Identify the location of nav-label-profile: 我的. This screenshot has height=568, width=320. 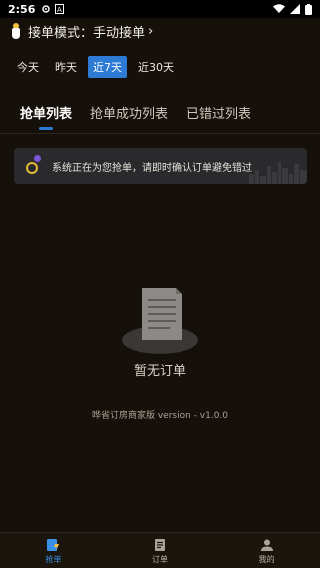
(266, 559).